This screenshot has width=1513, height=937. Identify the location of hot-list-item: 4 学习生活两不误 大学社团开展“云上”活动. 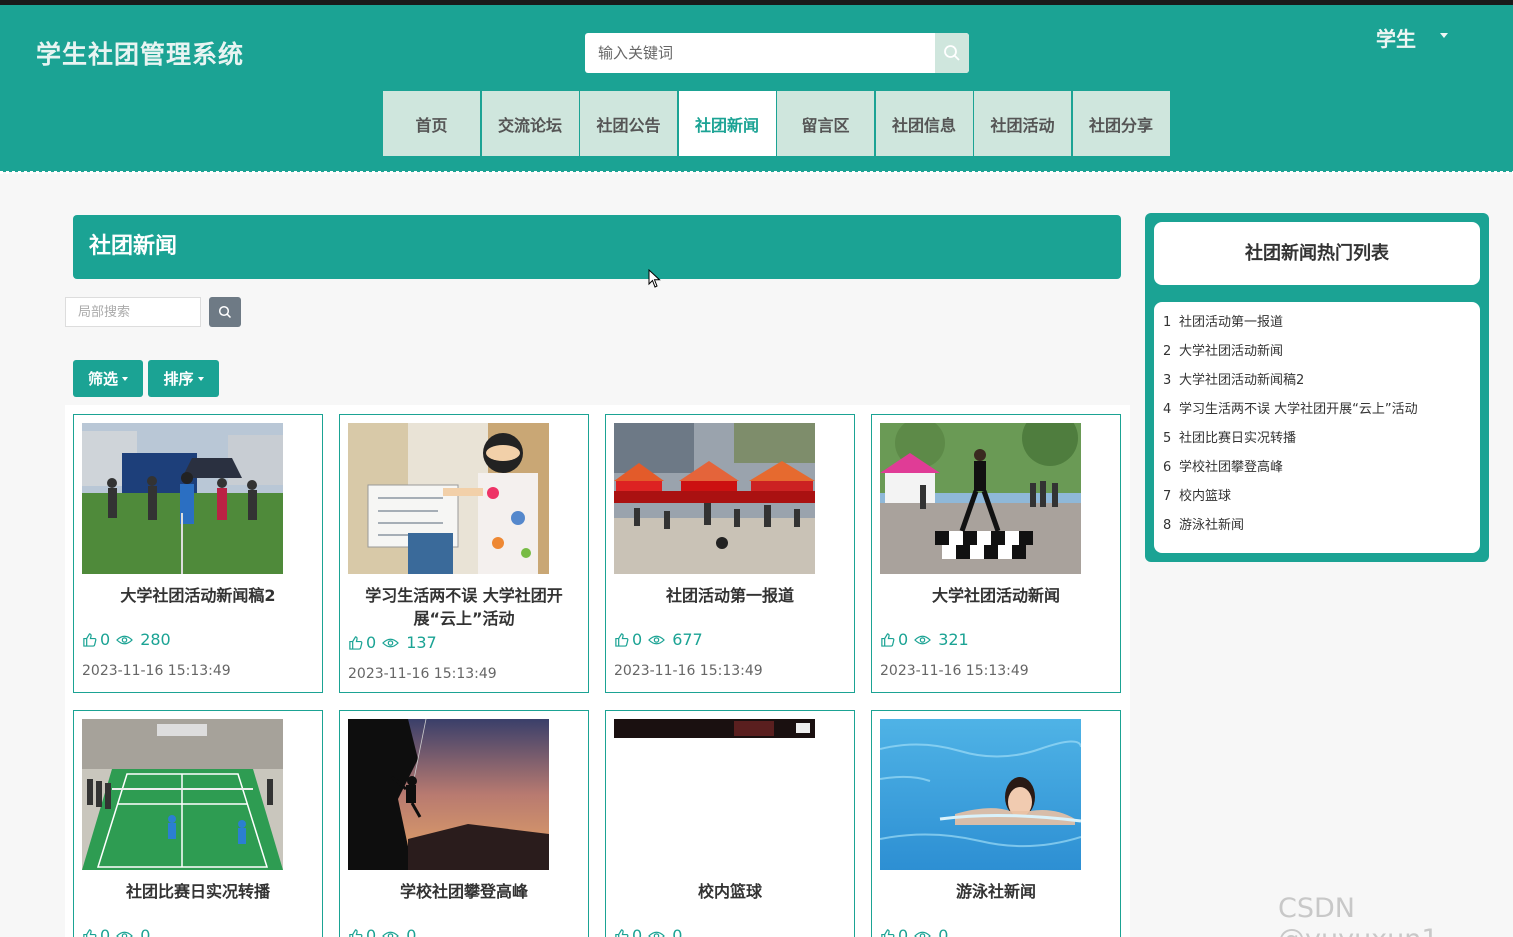
(1317, 412).